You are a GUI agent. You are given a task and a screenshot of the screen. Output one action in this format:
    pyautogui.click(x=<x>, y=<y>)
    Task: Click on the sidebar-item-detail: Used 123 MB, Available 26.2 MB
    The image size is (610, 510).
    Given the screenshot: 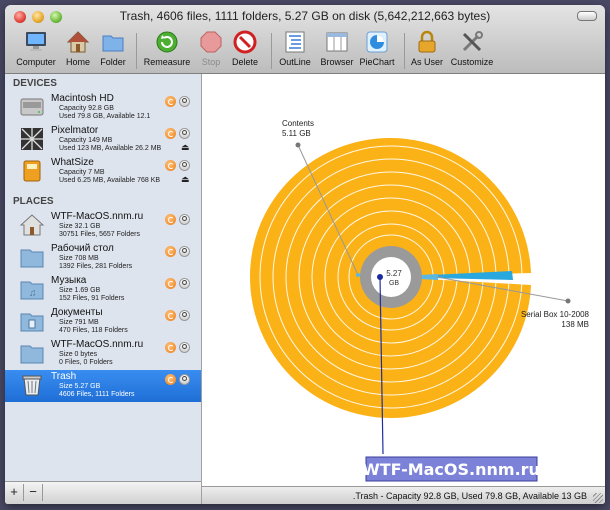 What is the action you would take?
    pyautogui.click(x=110, y=148)
    